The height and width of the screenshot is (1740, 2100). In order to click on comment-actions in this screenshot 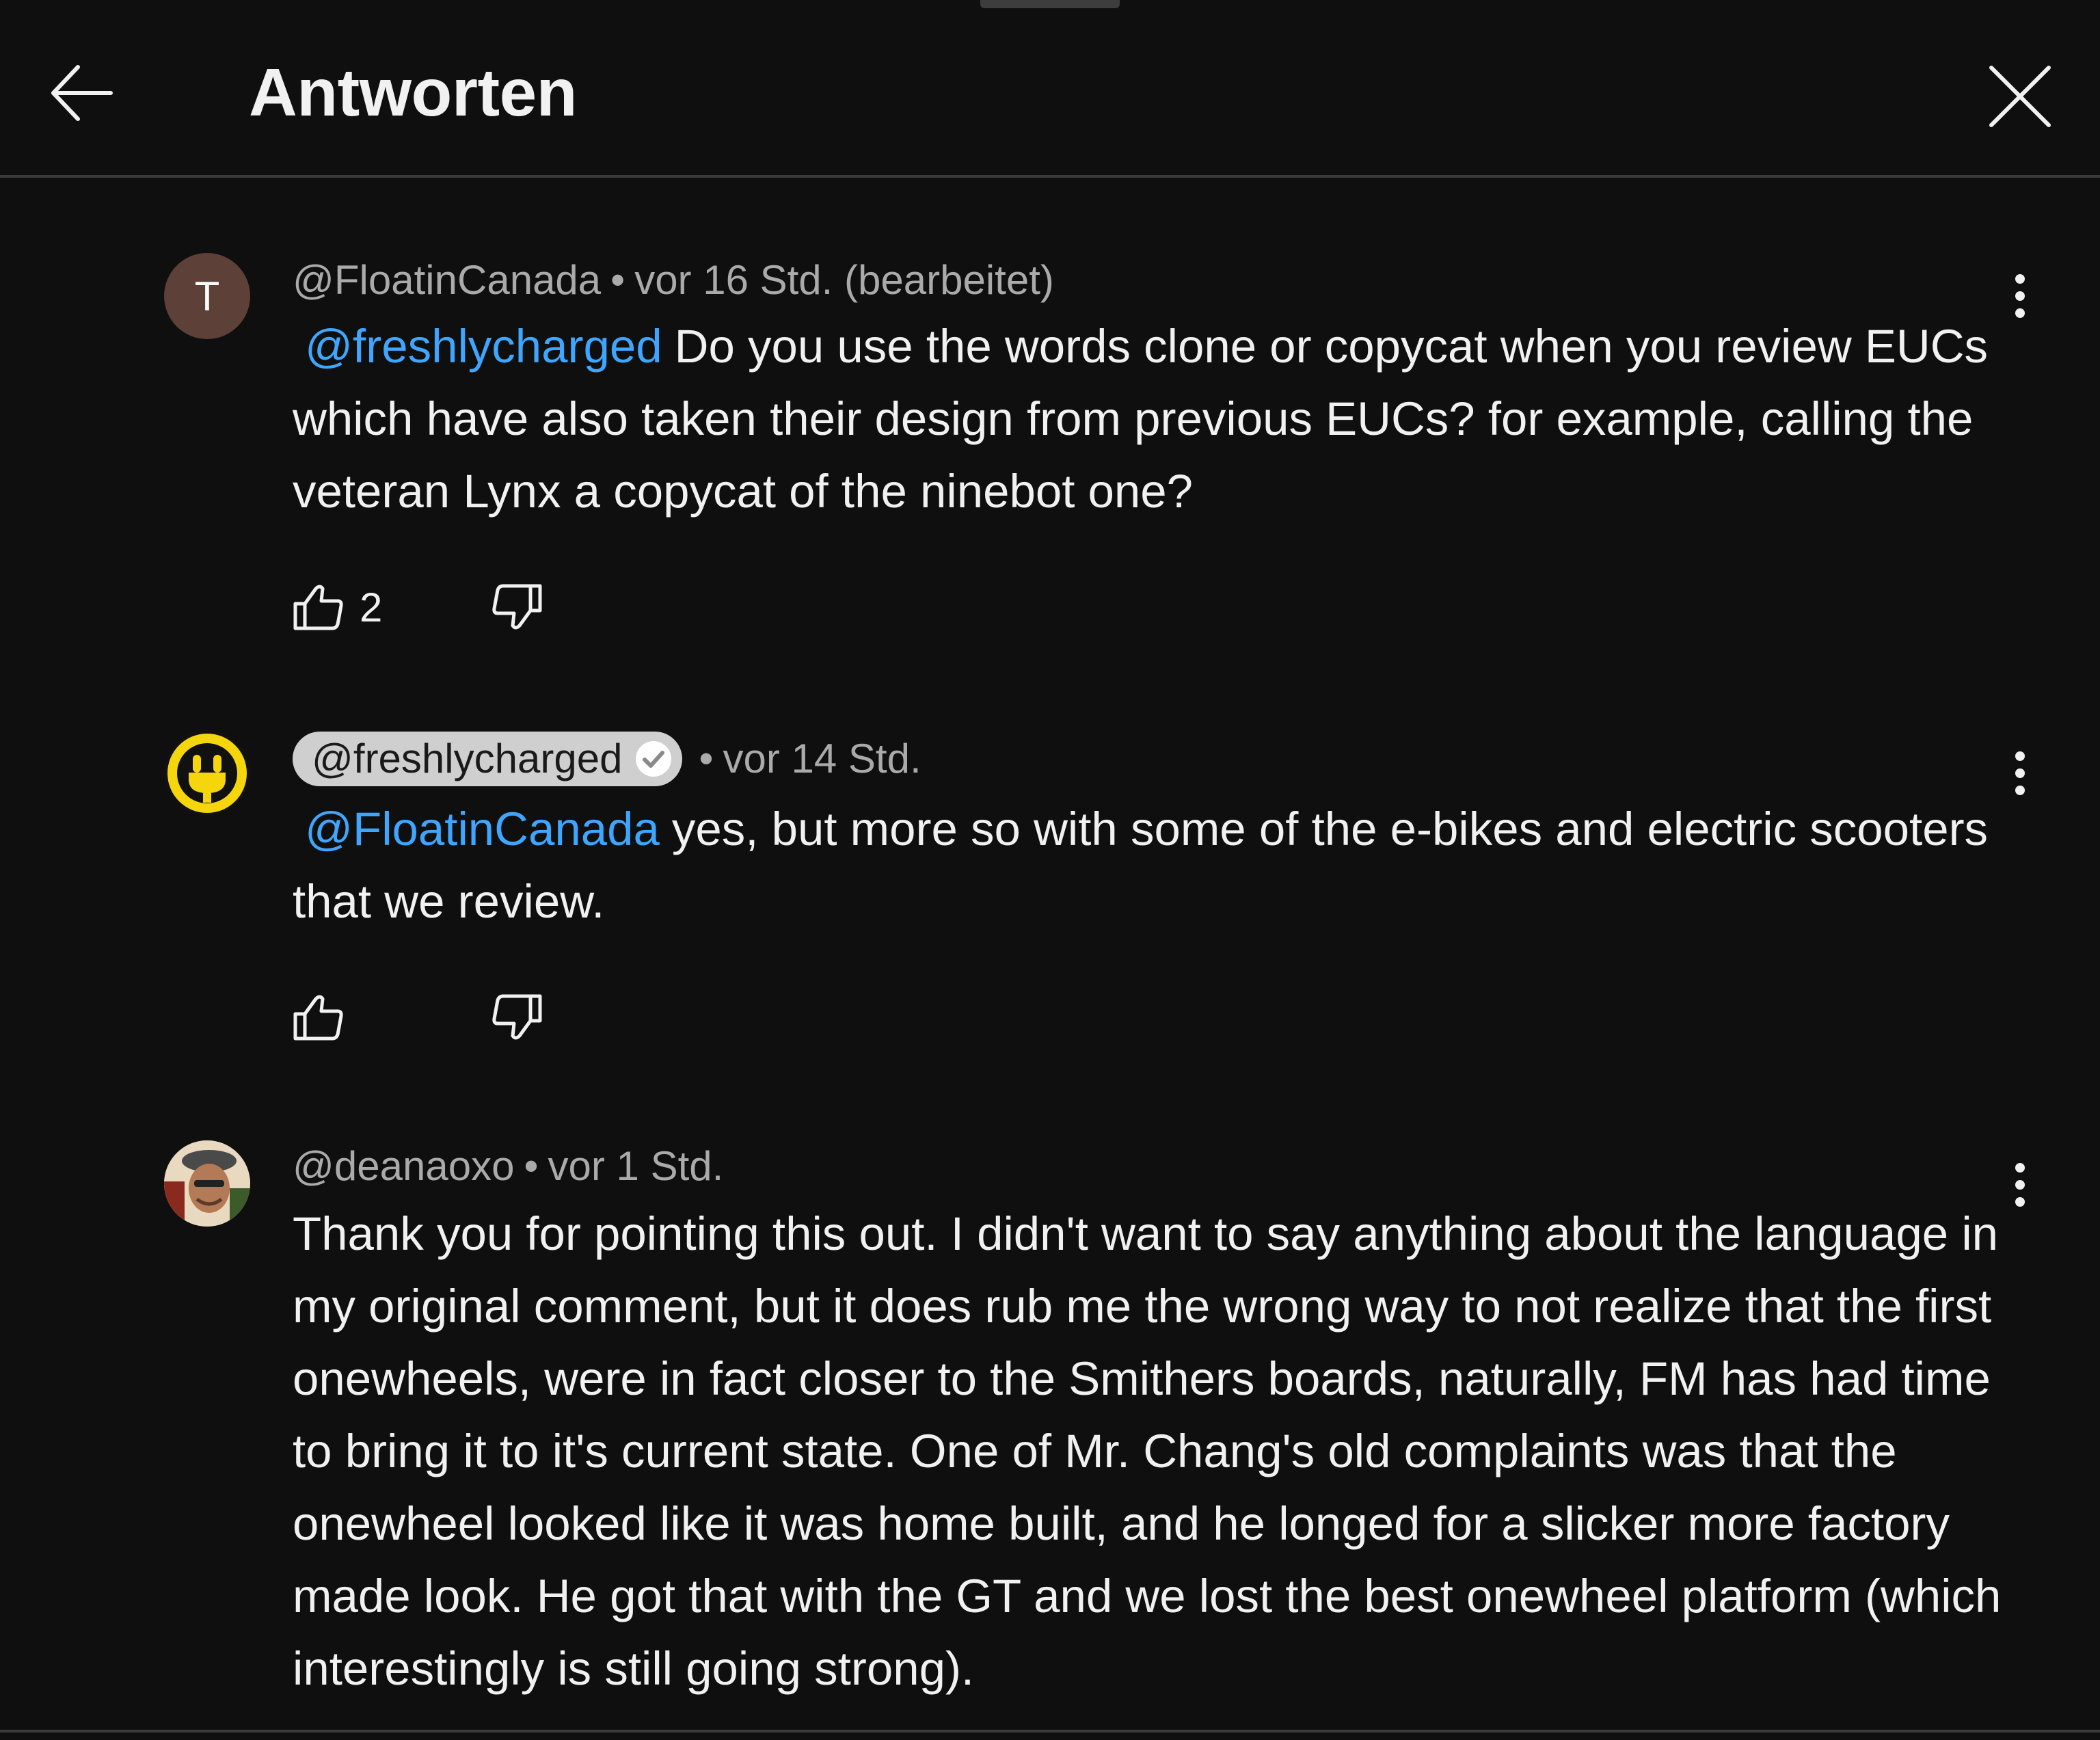, I will do `click(418, 1017)`.